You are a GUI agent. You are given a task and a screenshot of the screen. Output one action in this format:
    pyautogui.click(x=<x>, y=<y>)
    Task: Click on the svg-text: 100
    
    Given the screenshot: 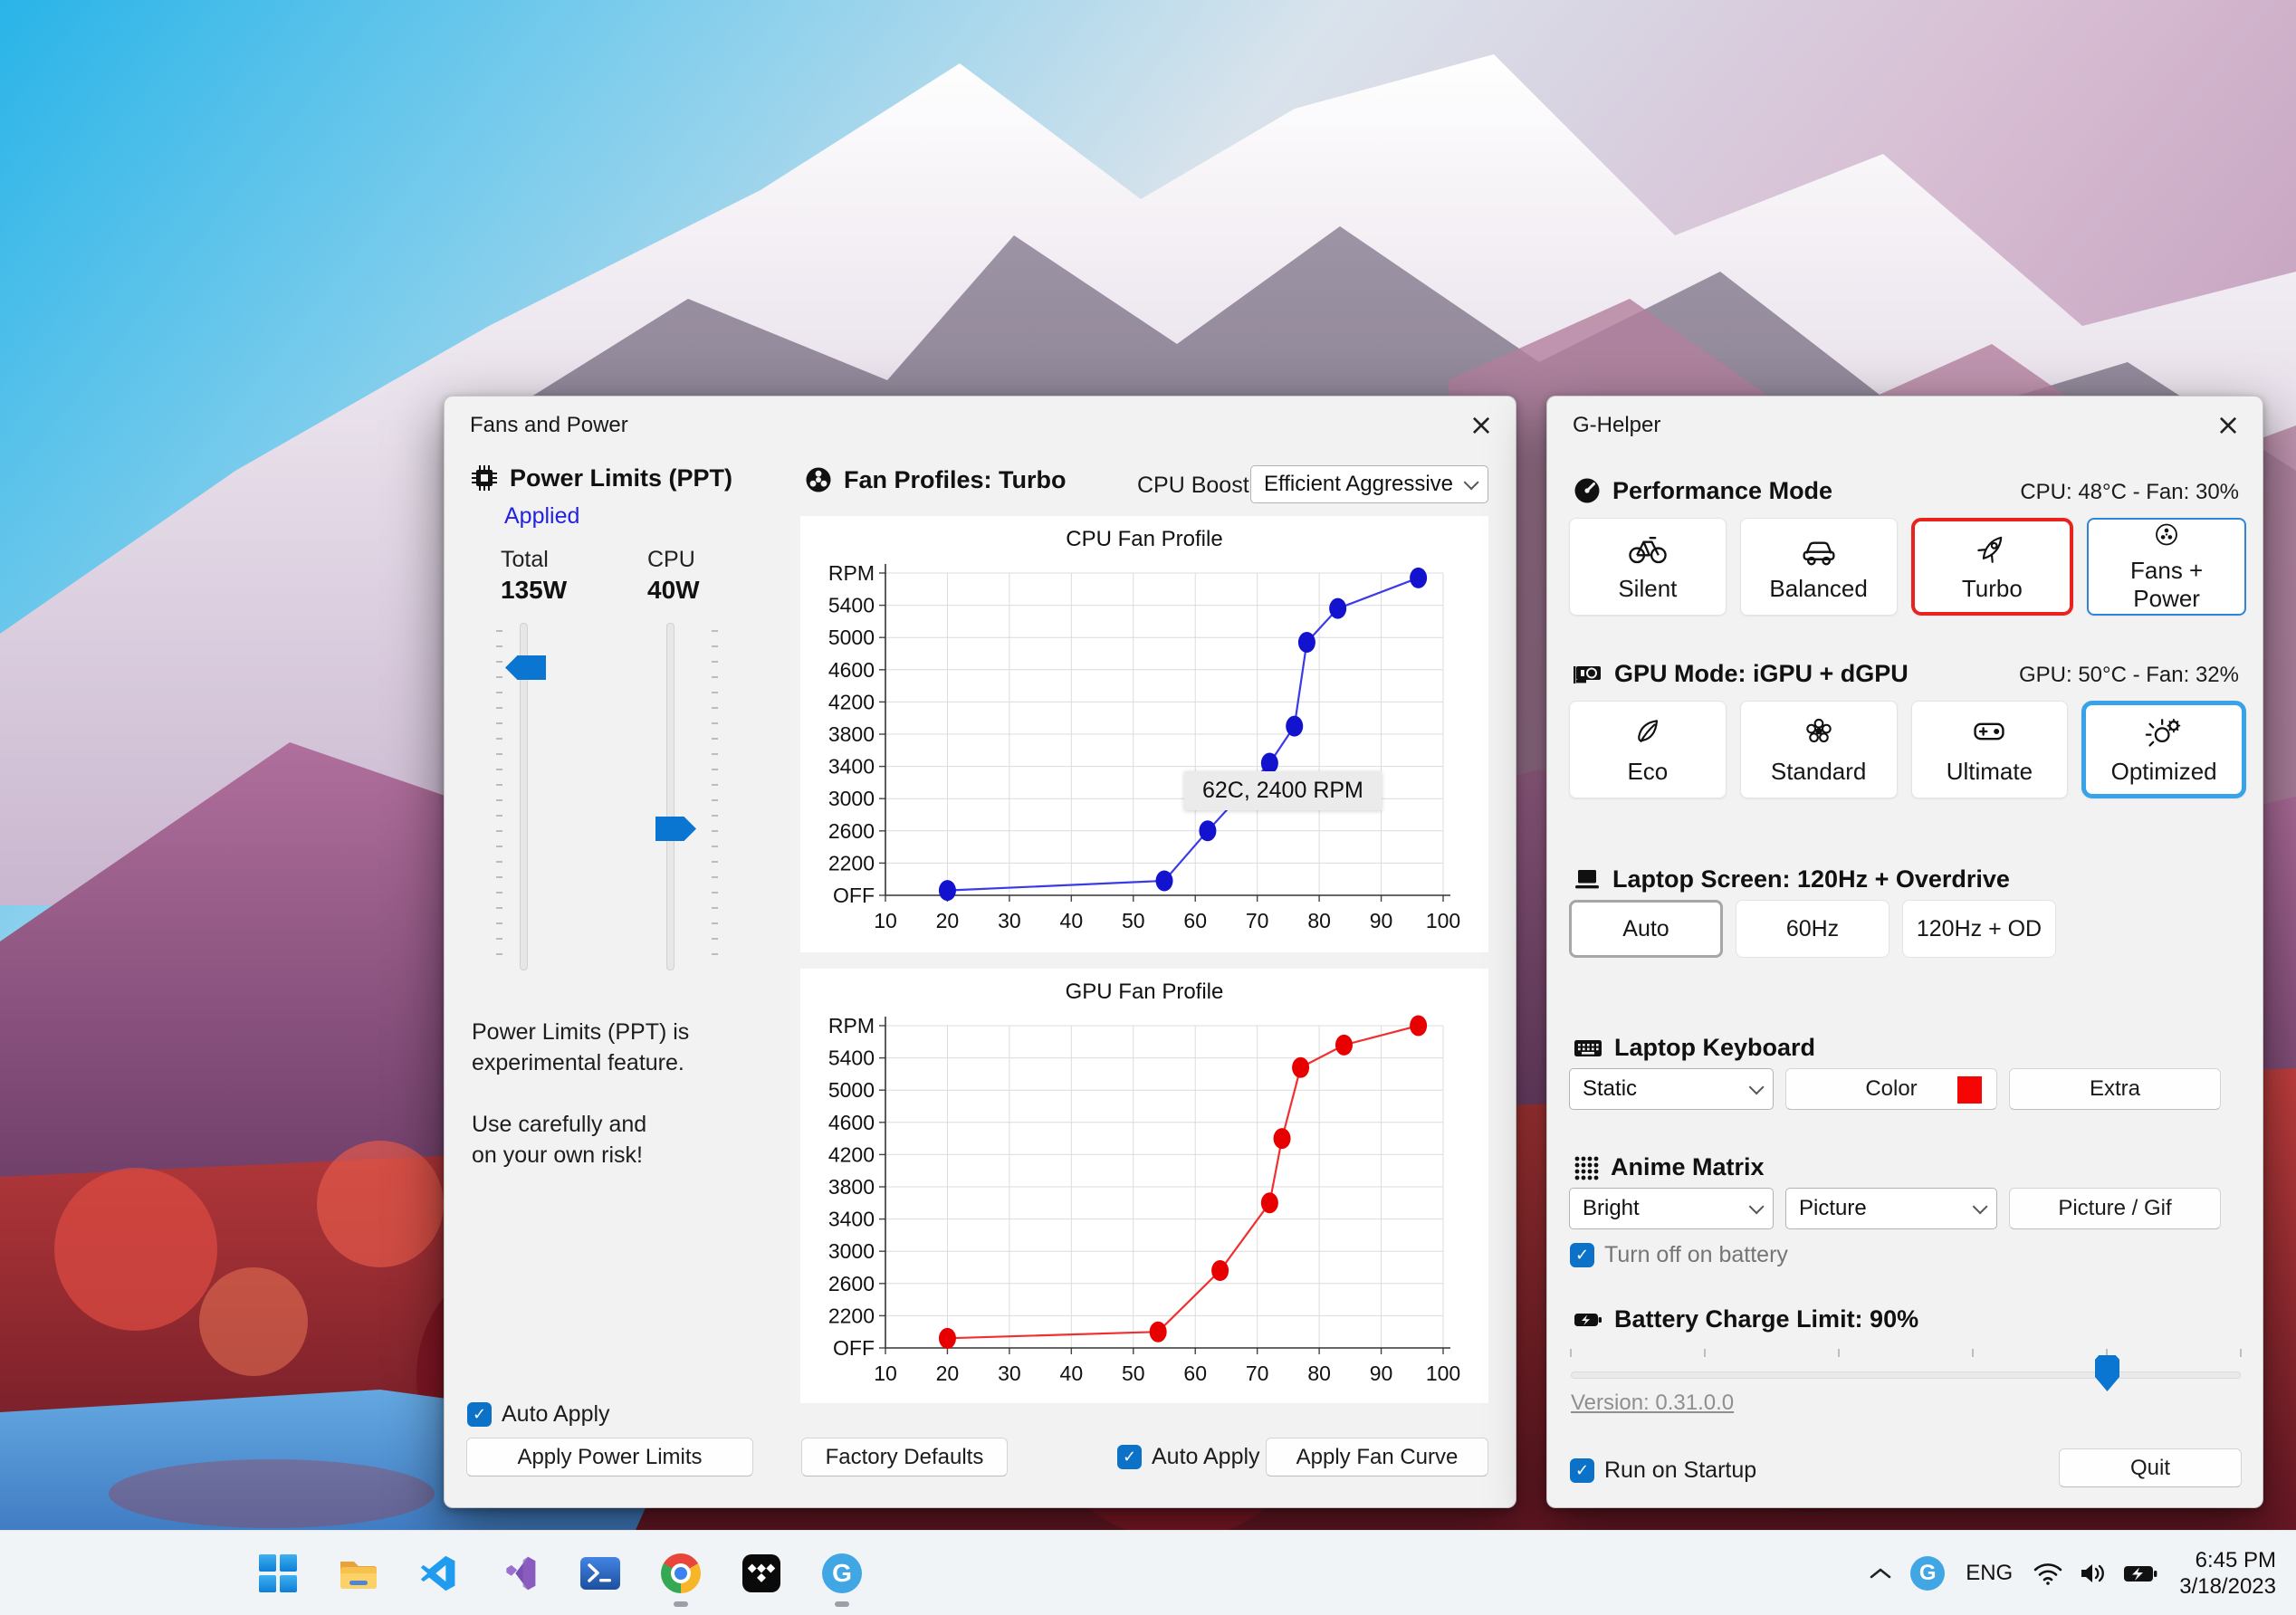 What is the action you would take?
    pyautogui.click(x=1443, y=920)
    